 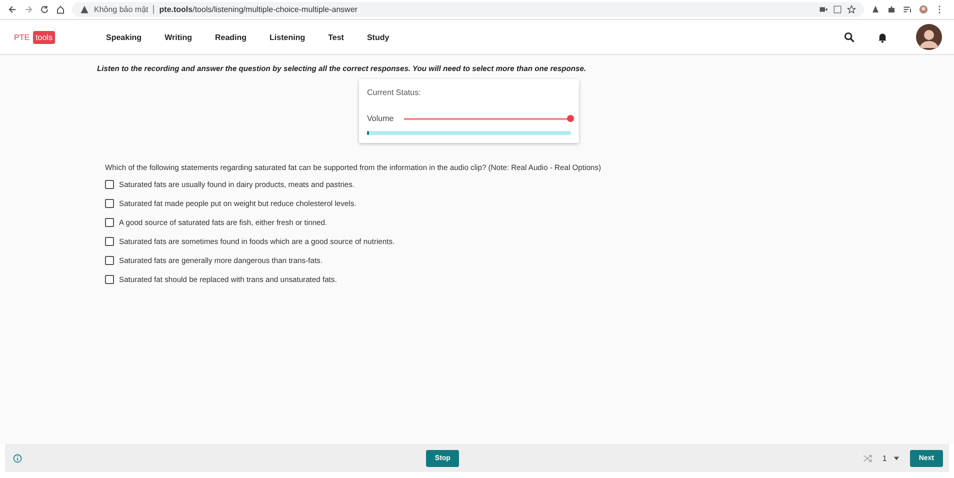 What do you see at coordinates (378, 37) in the screenshot?
I see `nav-link: Study` at bounding box center [378, 37].